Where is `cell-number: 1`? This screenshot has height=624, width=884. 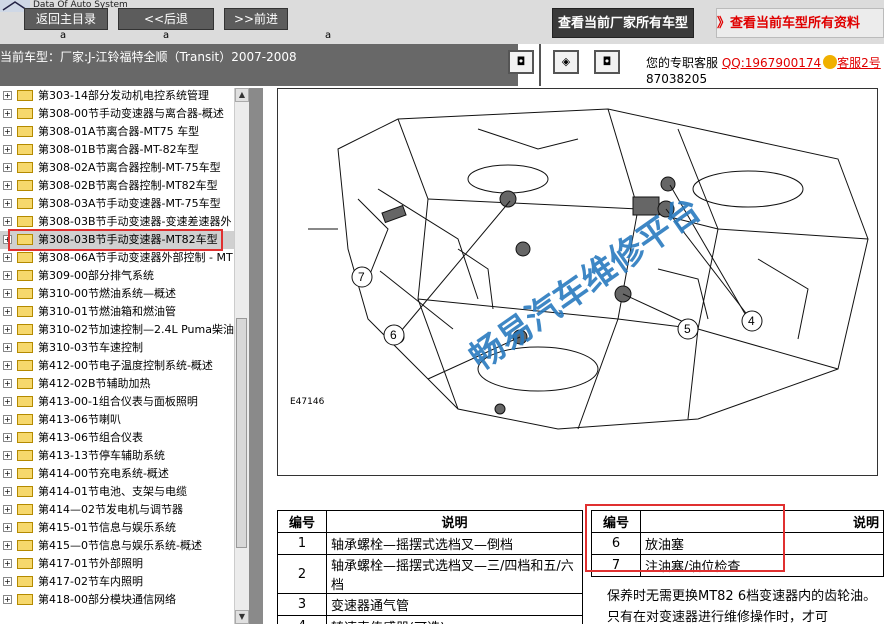 cell-number: 1 is located at coordinates (302, 543).